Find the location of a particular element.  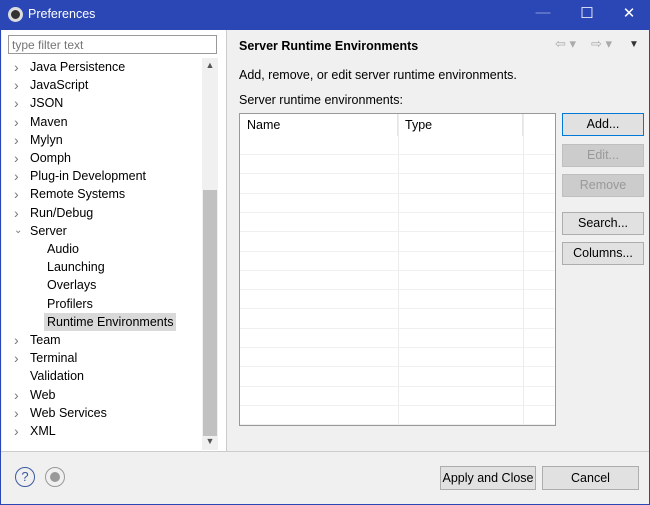

tree-item-label: Runtime Environments is located at coordinates (110, 321).